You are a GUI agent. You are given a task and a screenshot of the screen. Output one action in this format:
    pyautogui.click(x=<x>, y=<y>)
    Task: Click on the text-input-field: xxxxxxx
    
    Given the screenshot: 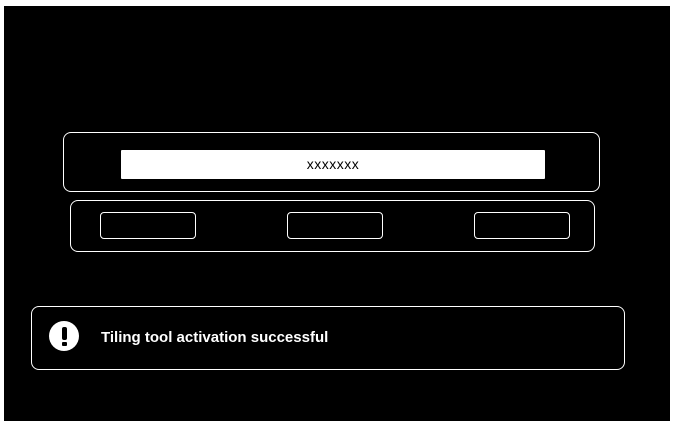 What is the action you would take?
    pyautogui.click(x=333, y=164)
    